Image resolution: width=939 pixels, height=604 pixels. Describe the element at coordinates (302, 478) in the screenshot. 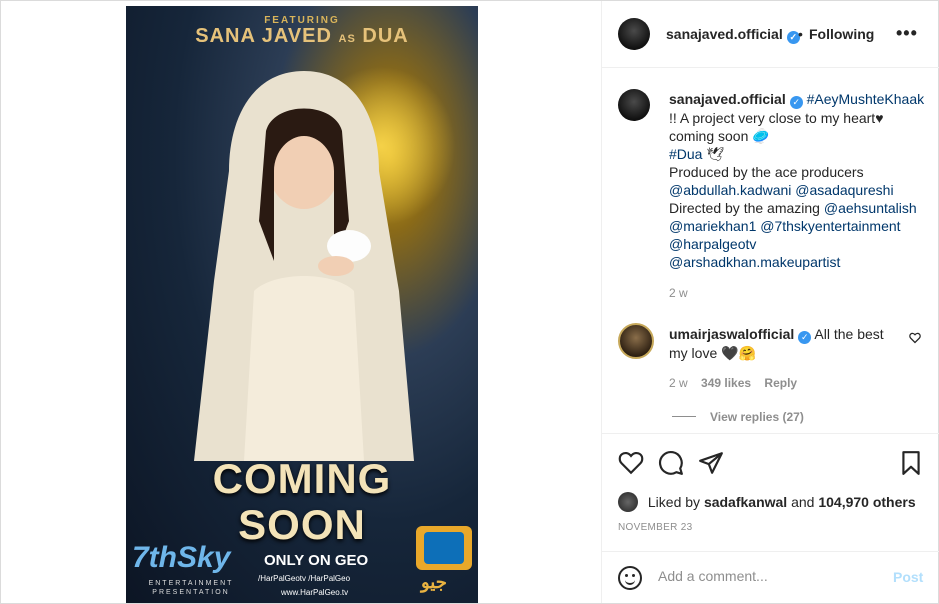

I see `poster-coming: COMING` at that location.